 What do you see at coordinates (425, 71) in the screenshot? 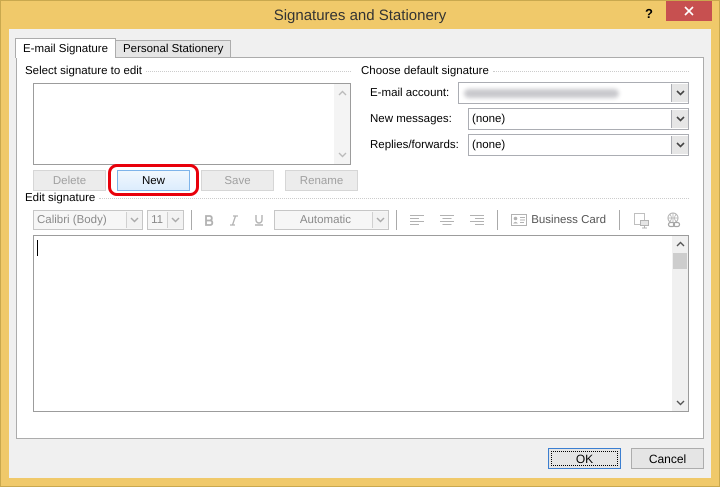
I see `group-label: Choose default signature` at bounding box center [425, 71].